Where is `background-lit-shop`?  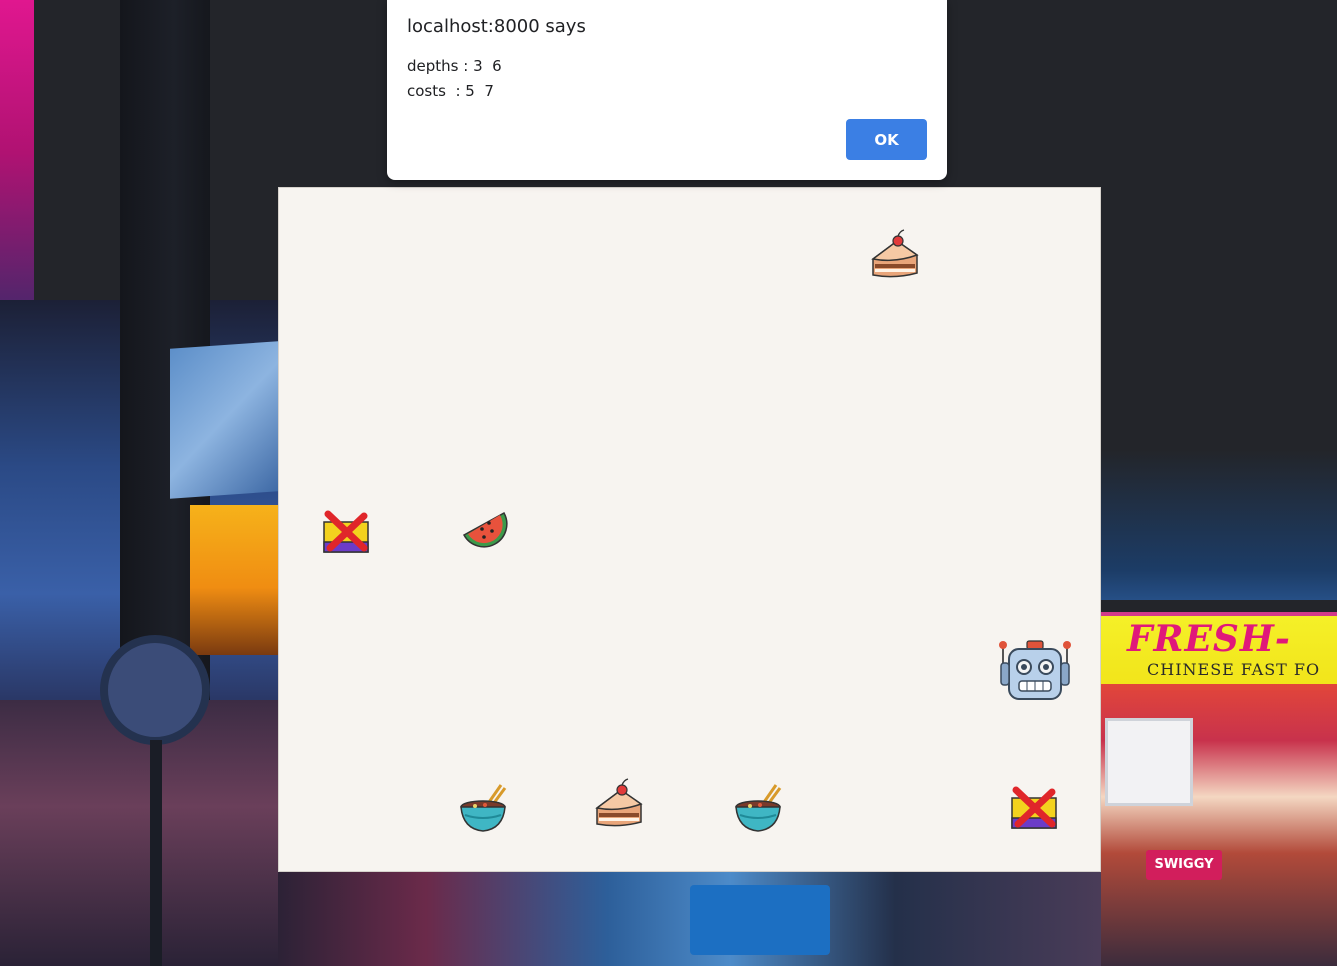 background-lit-shop is located at coordinates (234, 580).